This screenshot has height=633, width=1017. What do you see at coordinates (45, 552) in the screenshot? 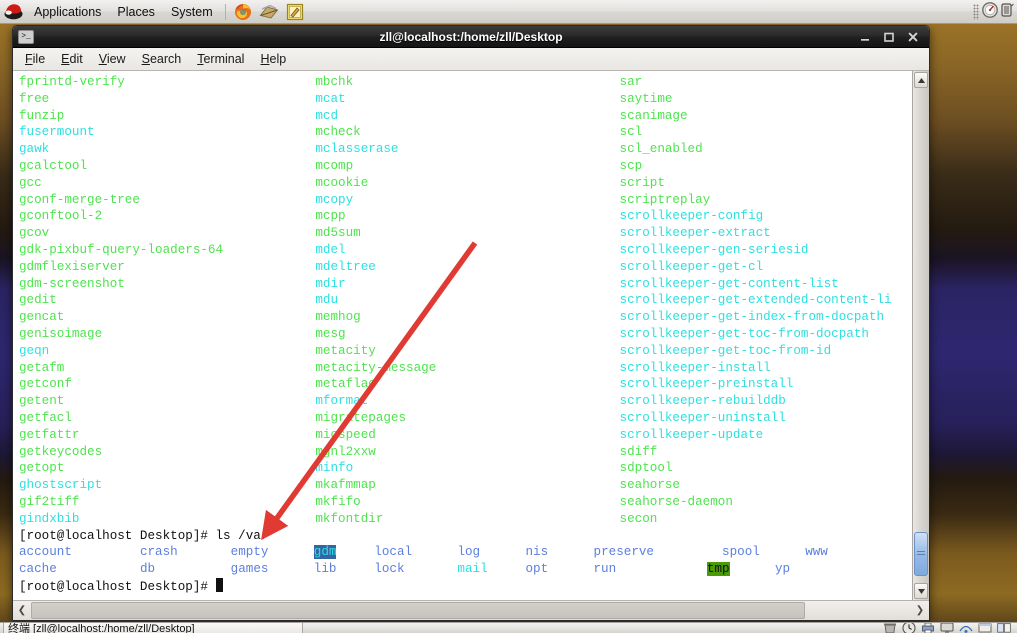
I see `var-entry: account` at bounding box center [45, 552].